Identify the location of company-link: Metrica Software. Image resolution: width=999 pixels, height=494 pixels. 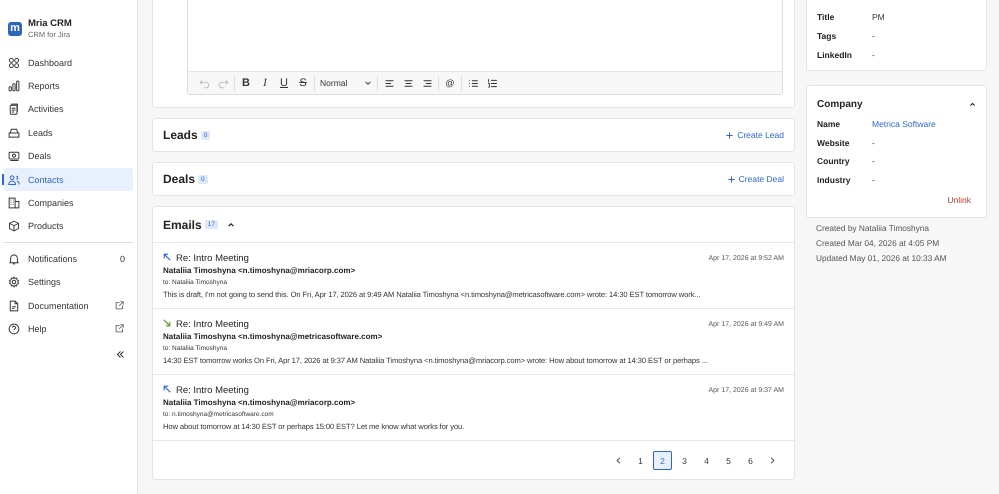
(904, 123).